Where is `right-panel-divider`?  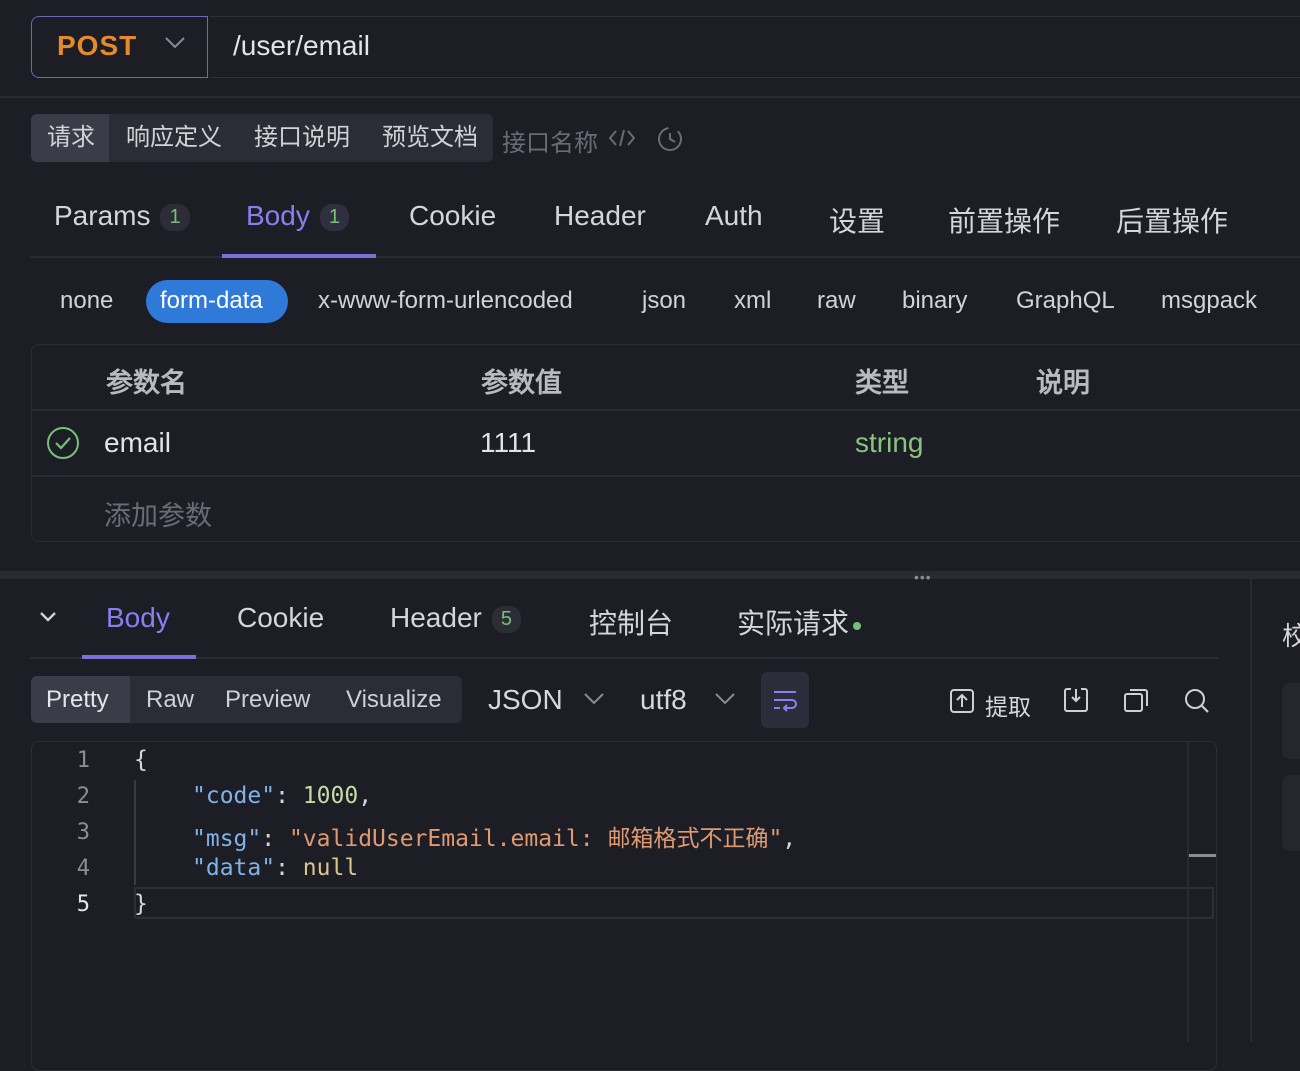
right-panel-divider is located at coordinates (1251, 810).